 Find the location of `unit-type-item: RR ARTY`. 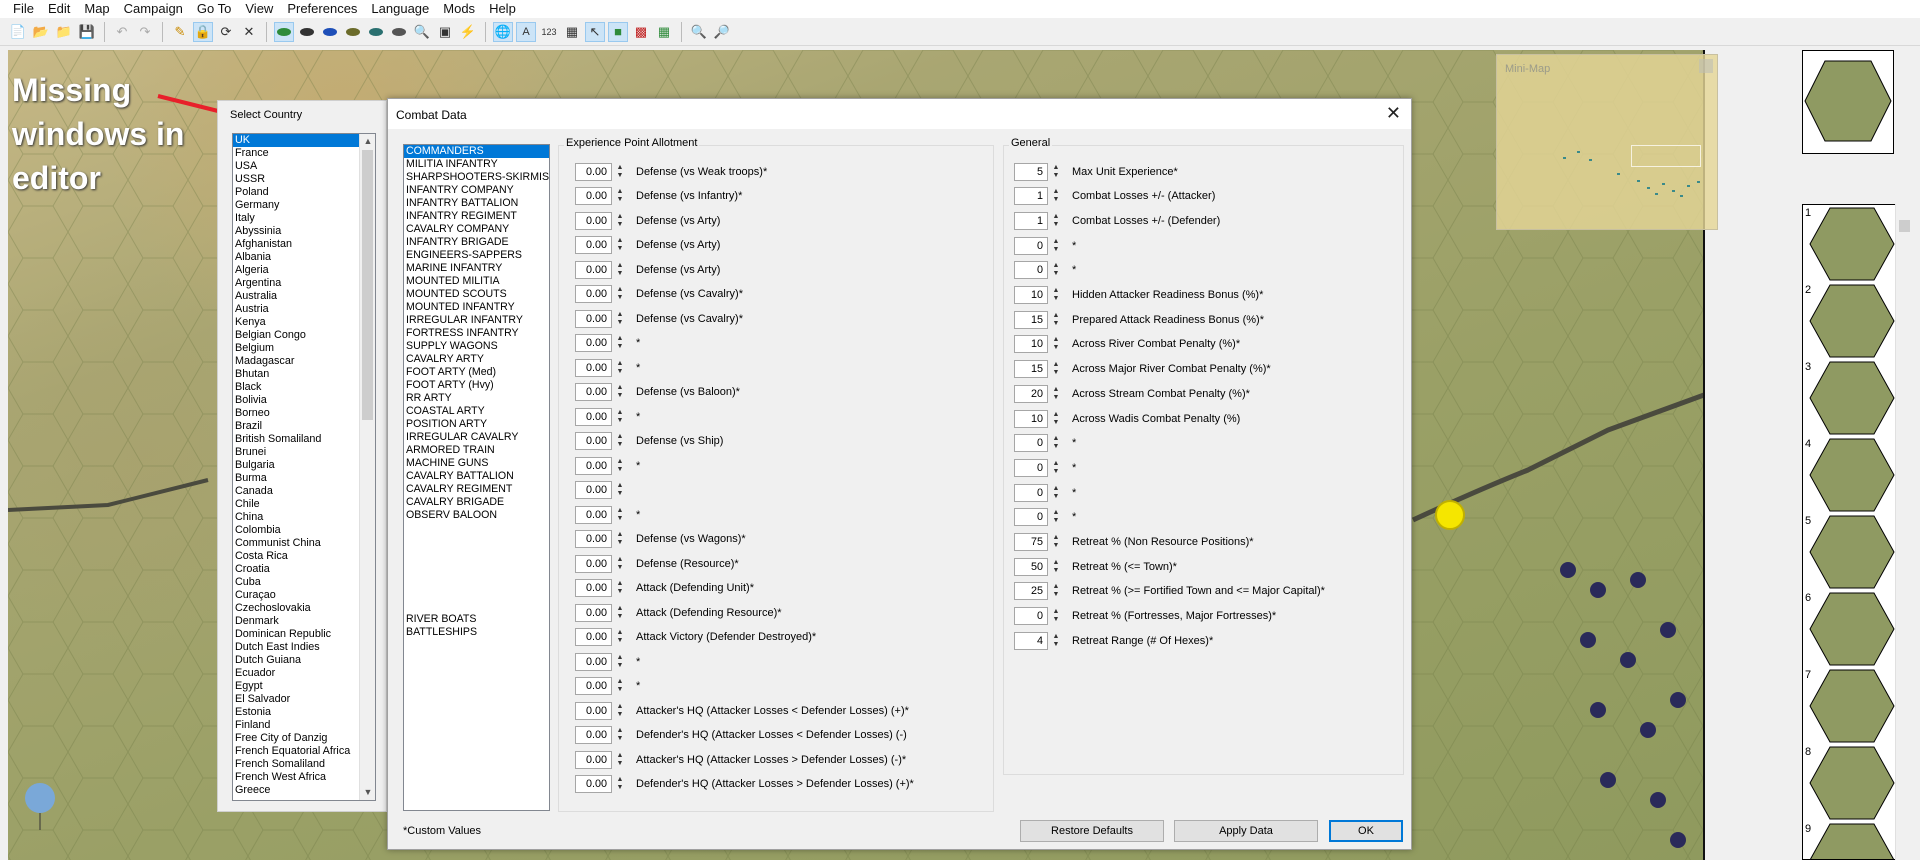

unit-type-item: RR ARTY is located at coordinates (476, 398).